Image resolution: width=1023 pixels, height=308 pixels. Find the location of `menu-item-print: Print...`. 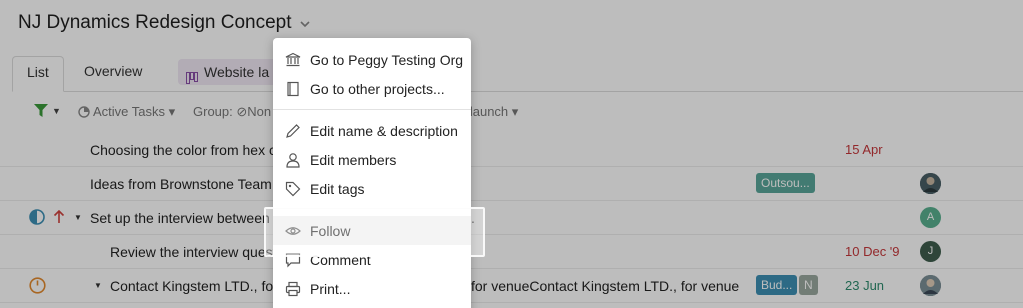

menu-item-print: Print... is located at coordinates (372, 288).